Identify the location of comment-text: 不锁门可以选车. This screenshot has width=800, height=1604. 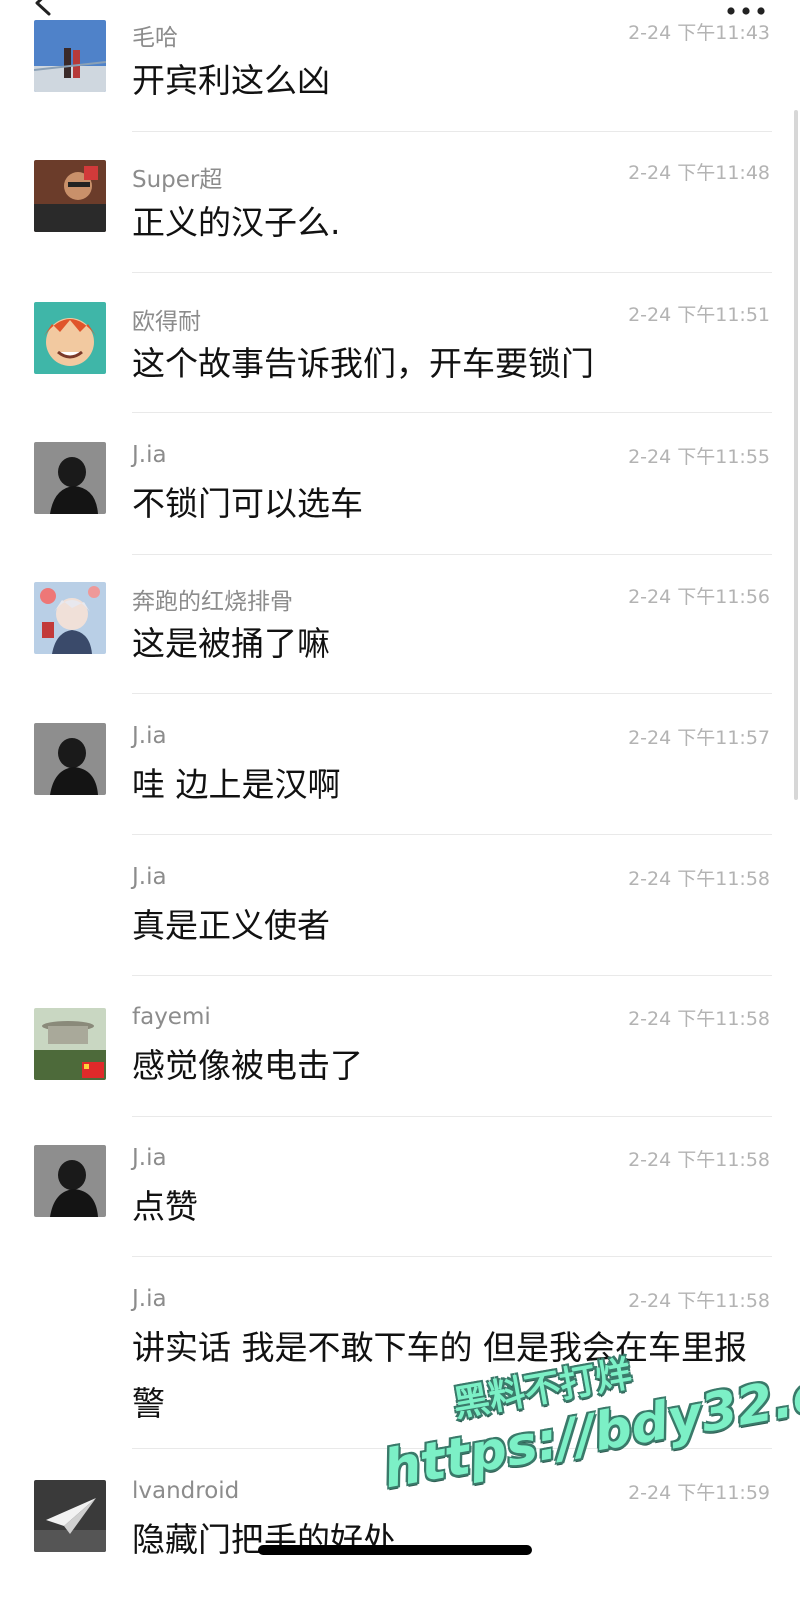
(247, 503).